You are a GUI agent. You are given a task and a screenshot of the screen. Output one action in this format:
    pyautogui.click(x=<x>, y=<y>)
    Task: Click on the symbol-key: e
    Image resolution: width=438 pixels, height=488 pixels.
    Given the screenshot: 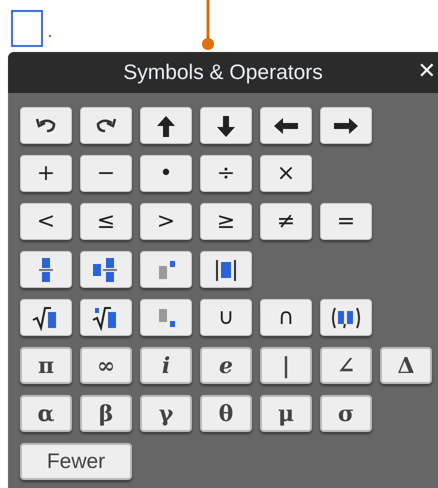 What is the action you would take?
    pyautogui.click(x=226, y=365)
    